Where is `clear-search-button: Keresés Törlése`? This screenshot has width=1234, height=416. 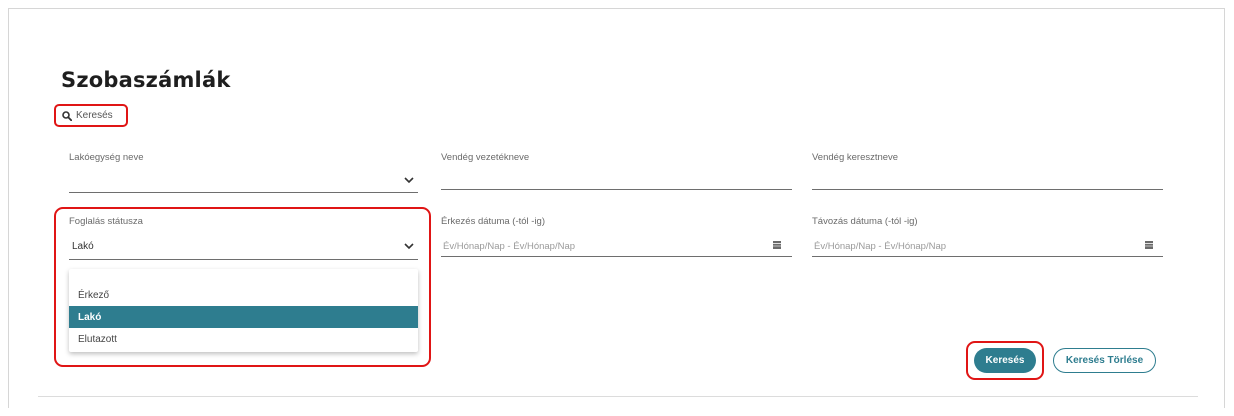 clear-search-button: Keresés Törlése is located at coordinates (1104, 360).